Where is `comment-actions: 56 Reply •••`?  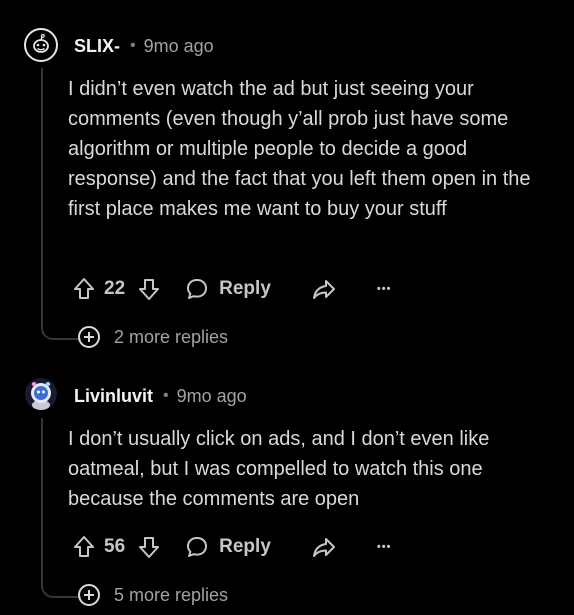 comment-actions: 56 Reply ••• is located at coordinates (230, 547).